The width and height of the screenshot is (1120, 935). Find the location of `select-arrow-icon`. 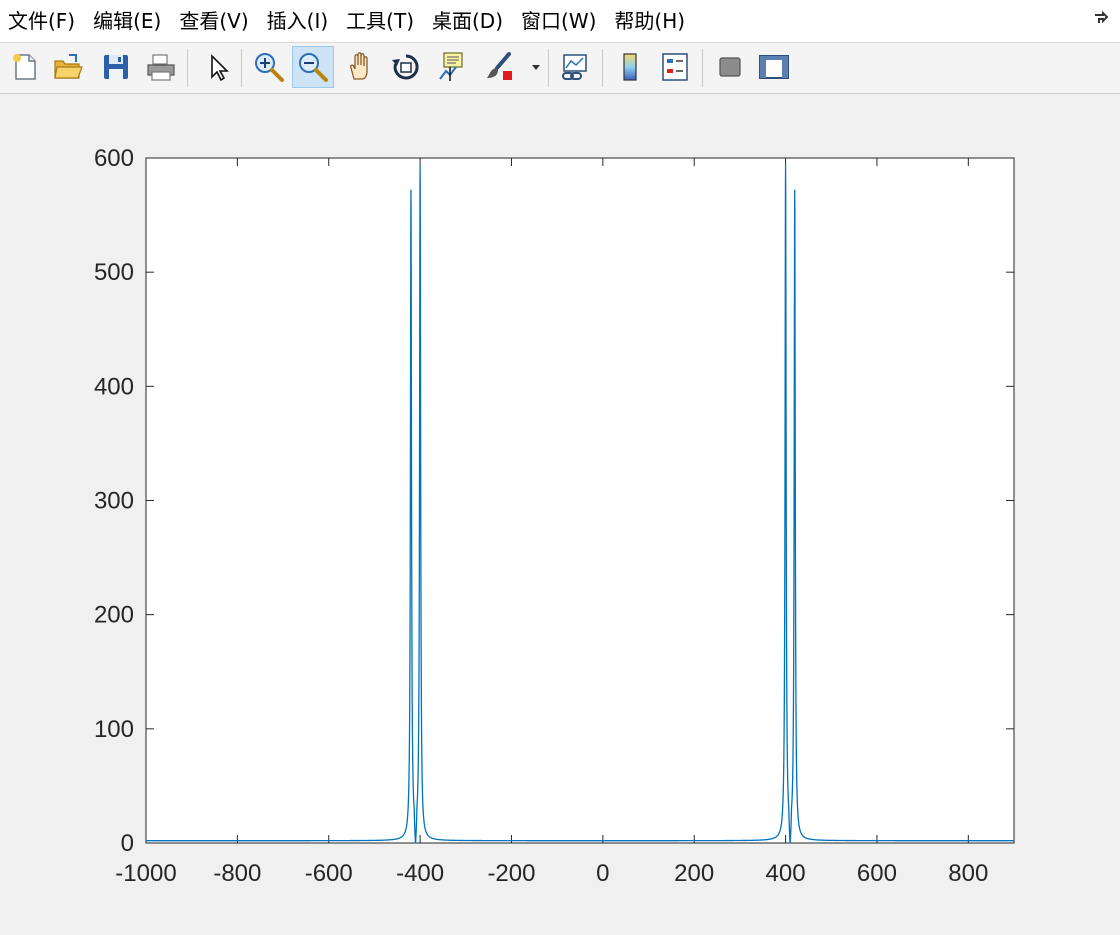

select-arrow-icon is located at coordinates (220, 68).